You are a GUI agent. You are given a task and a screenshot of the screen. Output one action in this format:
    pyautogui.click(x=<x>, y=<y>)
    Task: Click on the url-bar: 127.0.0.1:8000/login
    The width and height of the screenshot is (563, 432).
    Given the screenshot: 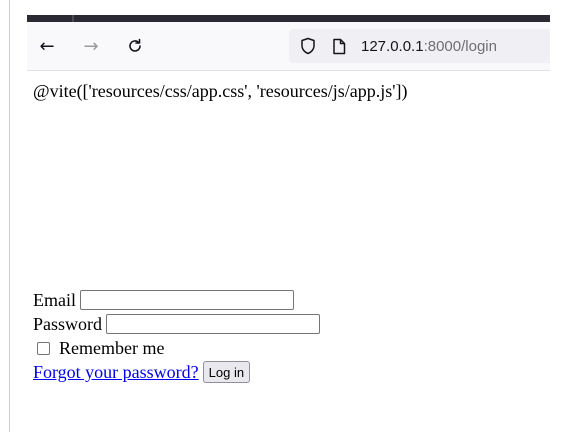 What is the action you would take?
    pyautogui.click(x=419, y=46)
    